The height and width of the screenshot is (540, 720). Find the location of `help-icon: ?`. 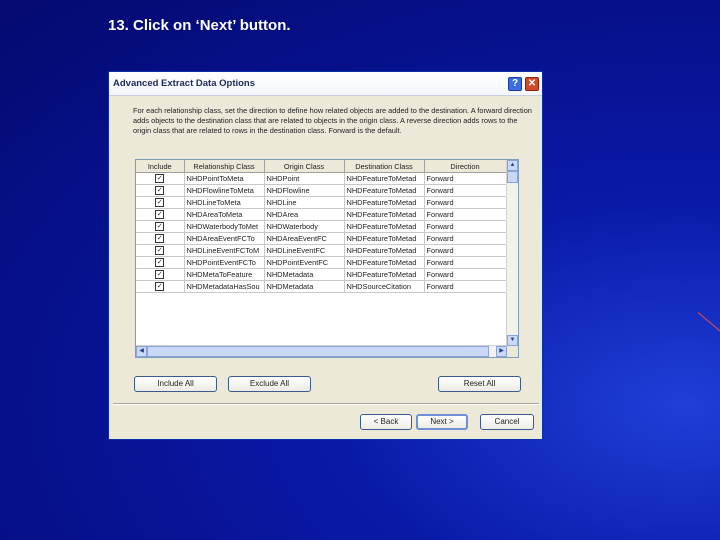

help-icon: ? is located at coordinates (515, 83).